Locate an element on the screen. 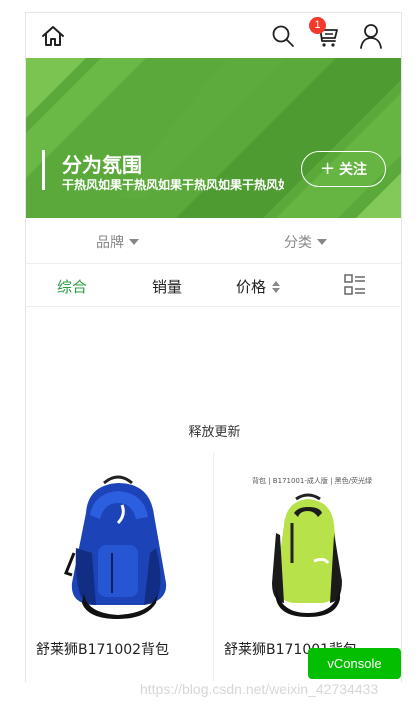 The image size is (420, 708). sort-tab-comprehensive: 综合 is located at coordinates (72, 286).